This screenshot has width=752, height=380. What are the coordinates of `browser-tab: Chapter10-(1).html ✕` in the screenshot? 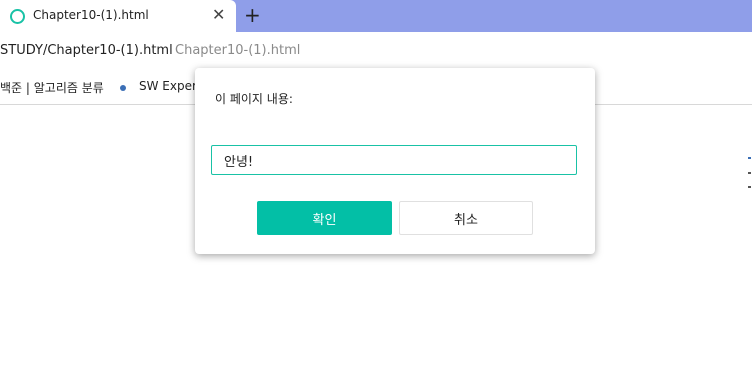 It's located at (118, 16).